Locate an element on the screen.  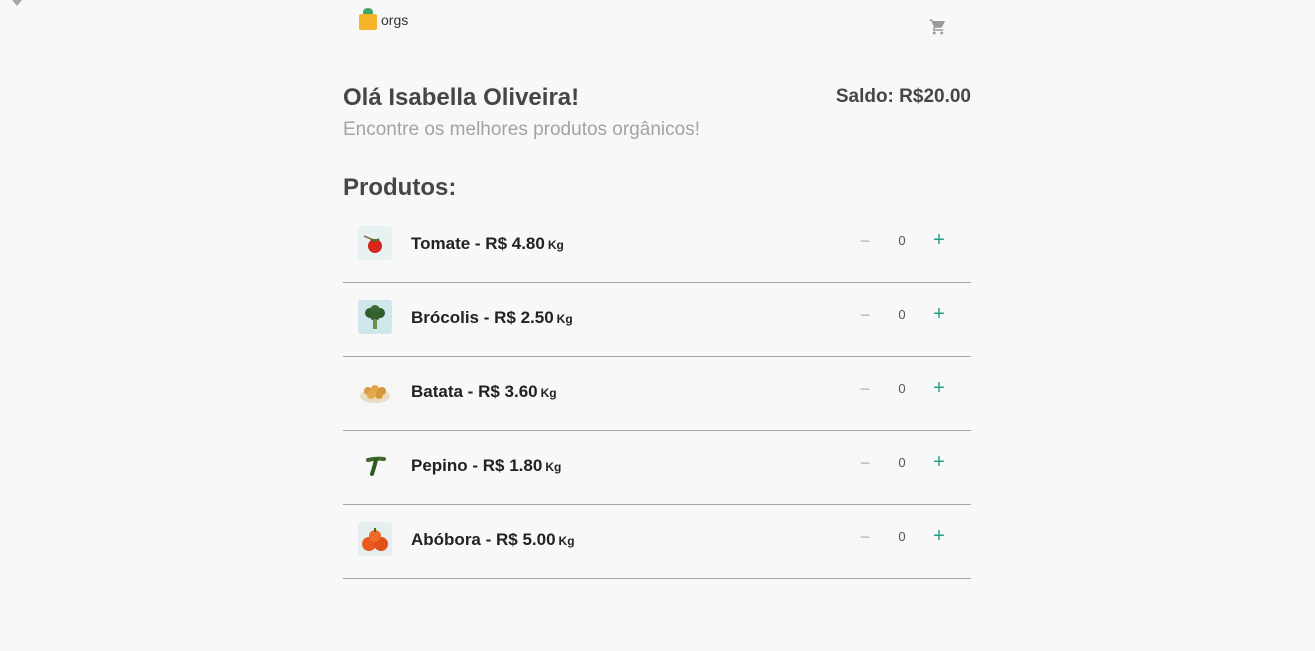
cucumber-image is located at coordinates (375, 465).